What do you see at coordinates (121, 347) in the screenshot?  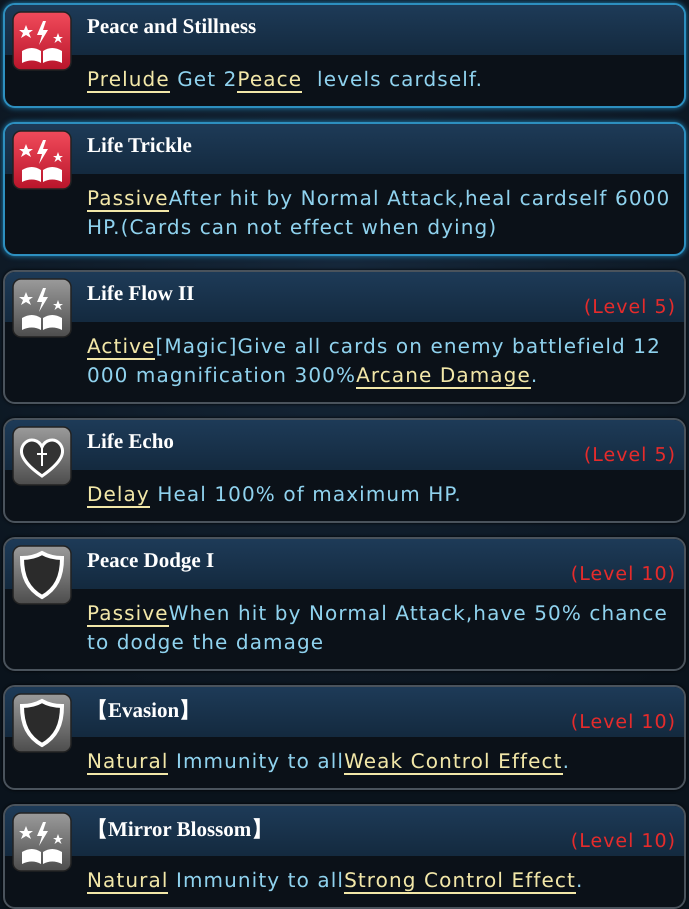 I see `keyword-link: Active` at bounding box center [121, 347].